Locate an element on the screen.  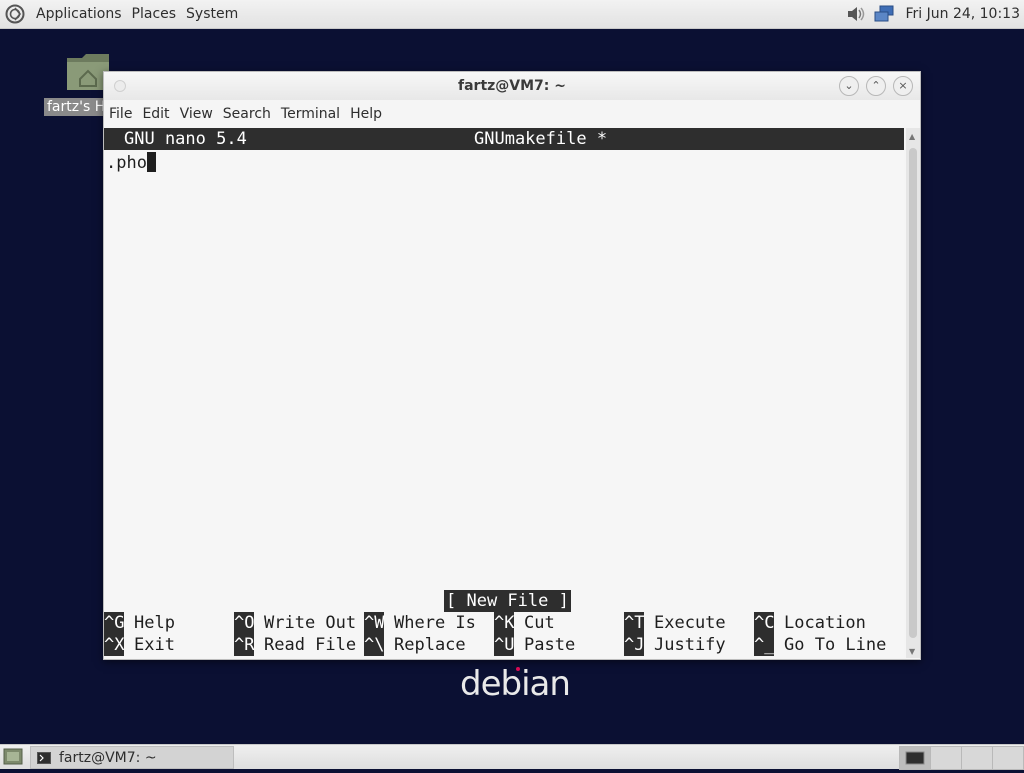
shortcut-key: ^R is located at coordinates (244, 645).